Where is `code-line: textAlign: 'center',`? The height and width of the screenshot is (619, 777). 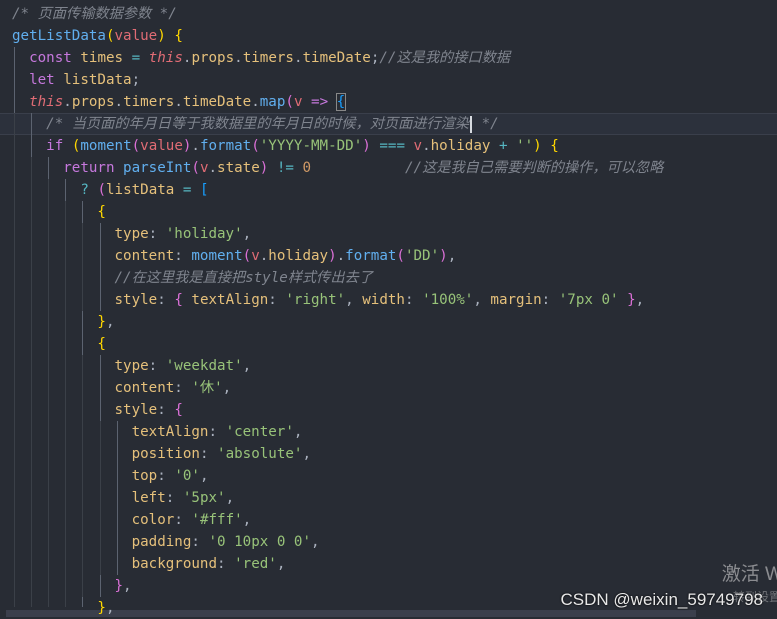 code-line: textAlign: 'center', is located at coordinates (388, 432).